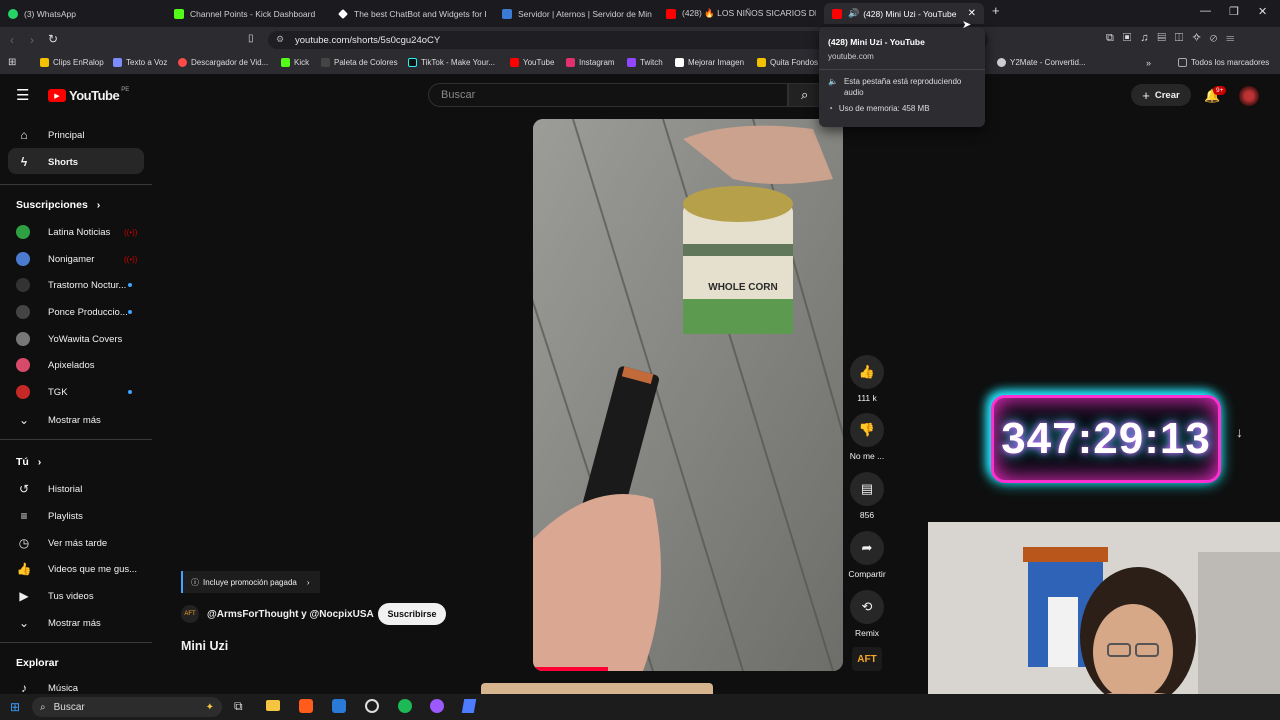 The width and height of the screenshot is (1280, 720). What do you see at coordinates (69, 339) in the screenshot?
I see `sidebar-sub-yowawita: YoWawita Covers` at bounding box center [69, 339].